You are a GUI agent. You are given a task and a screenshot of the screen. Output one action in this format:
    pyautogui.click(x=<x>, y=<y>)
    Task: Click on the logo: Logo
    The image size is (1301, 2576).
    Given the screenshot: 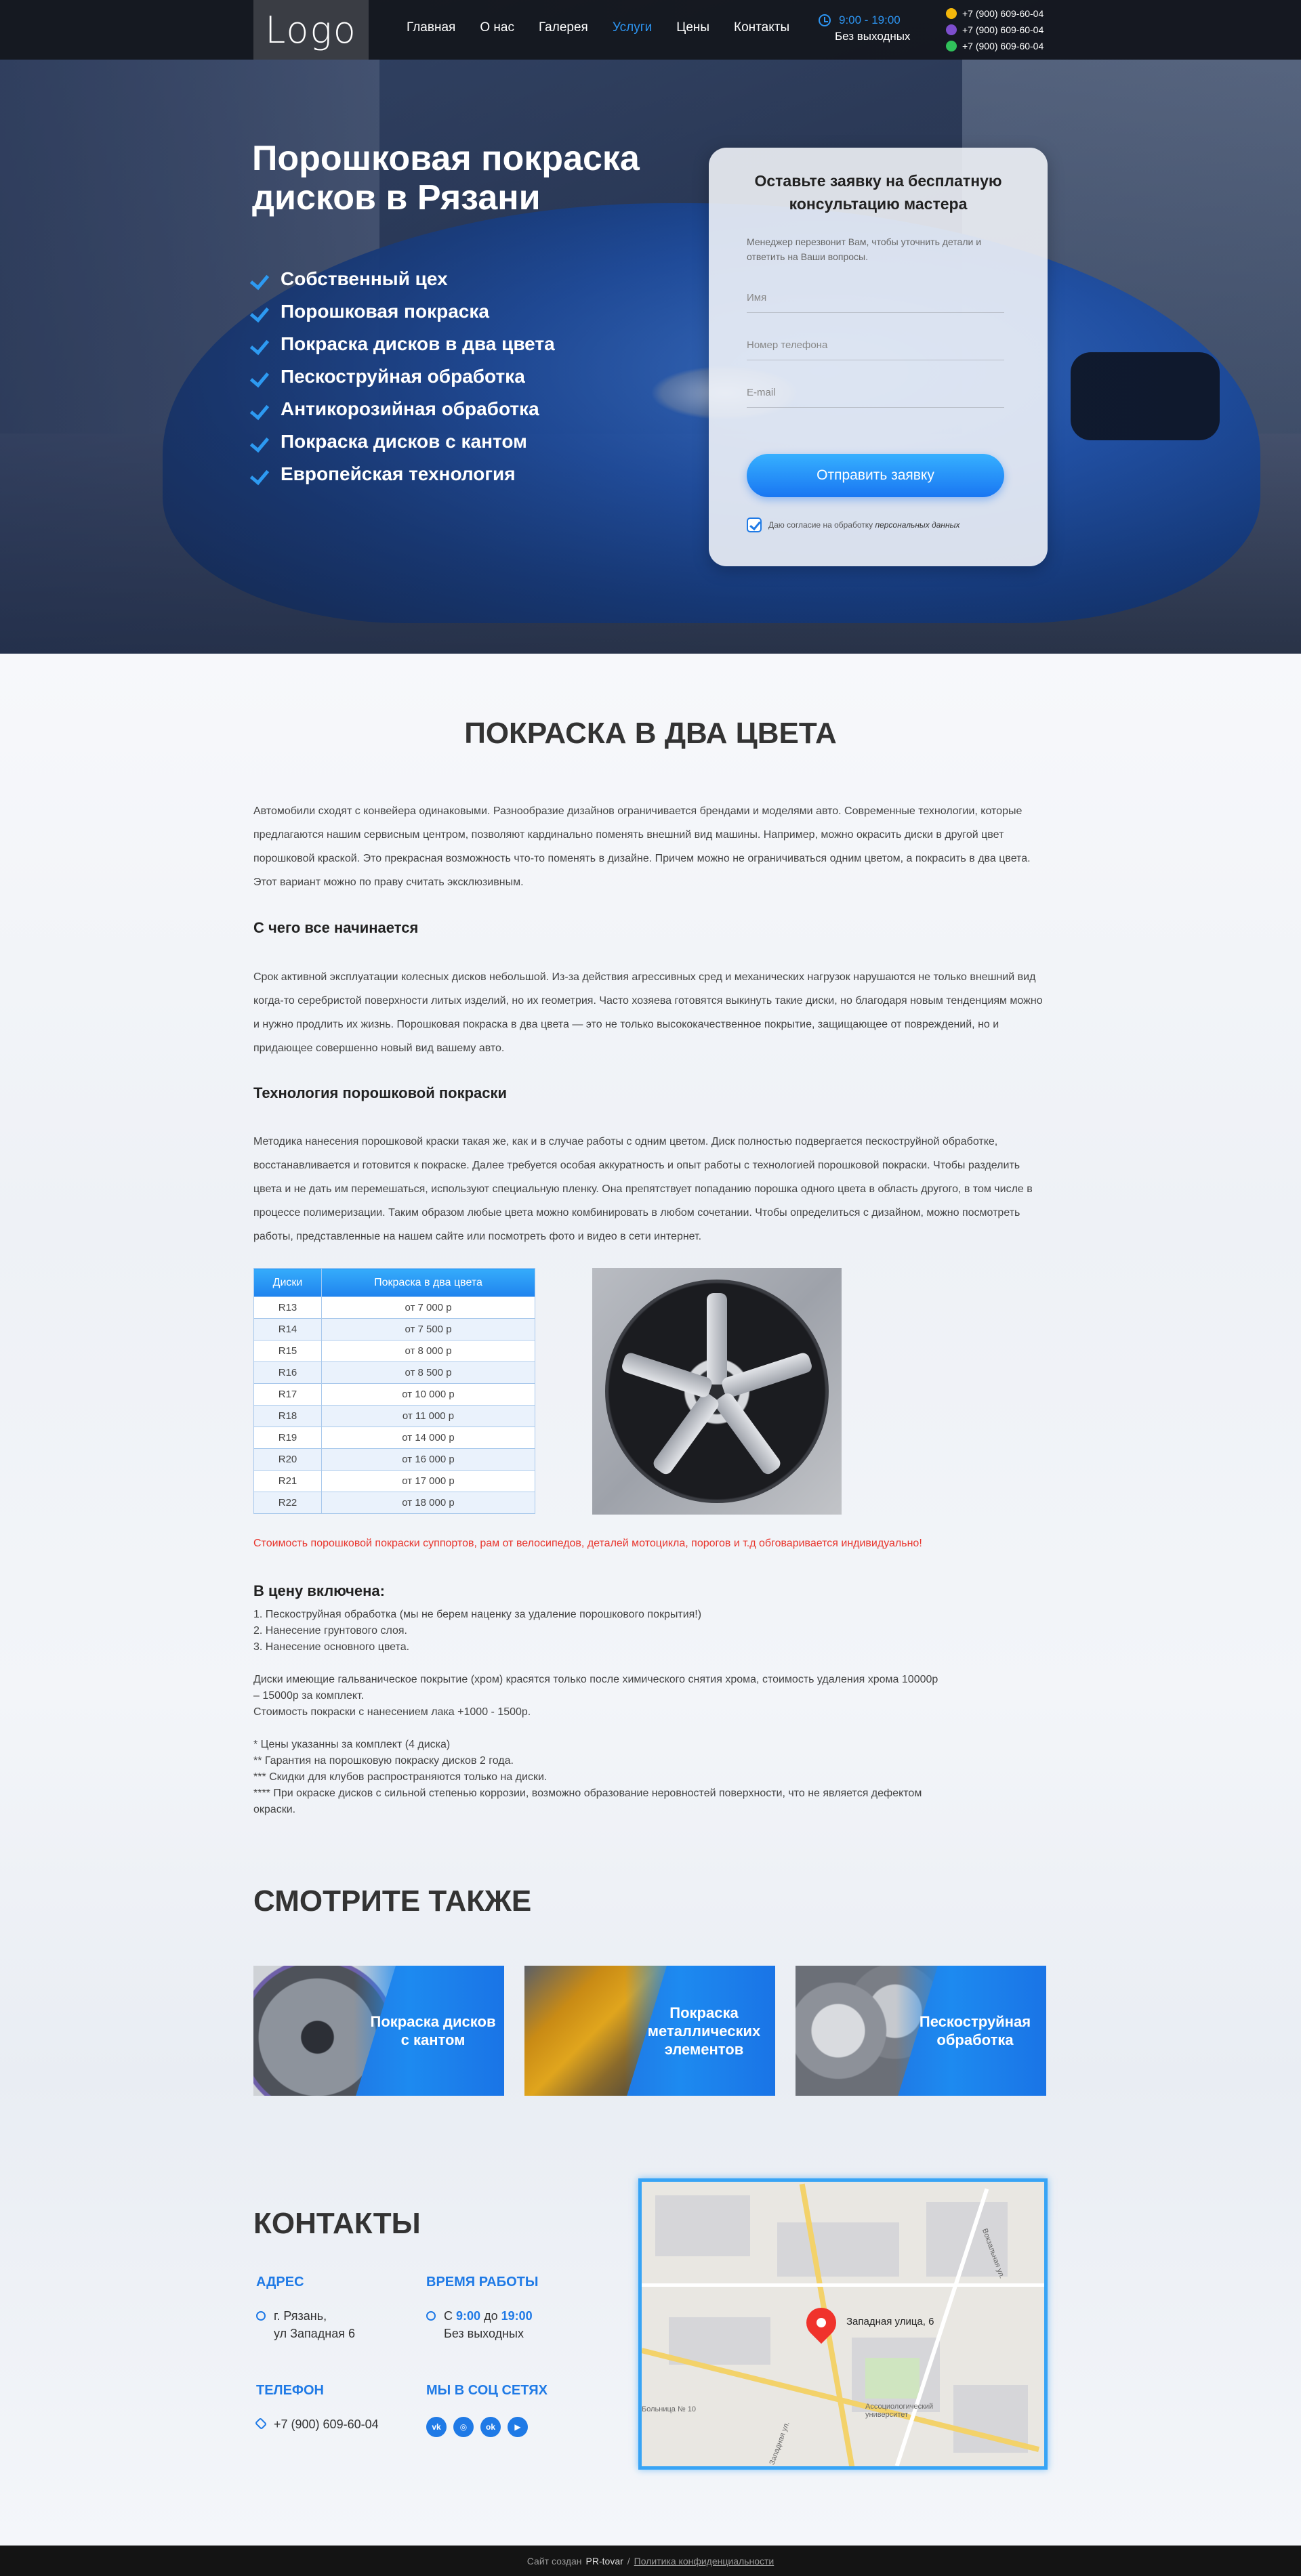 What is the action you would take?
    pyautogui.click(x=311, y=30)
    